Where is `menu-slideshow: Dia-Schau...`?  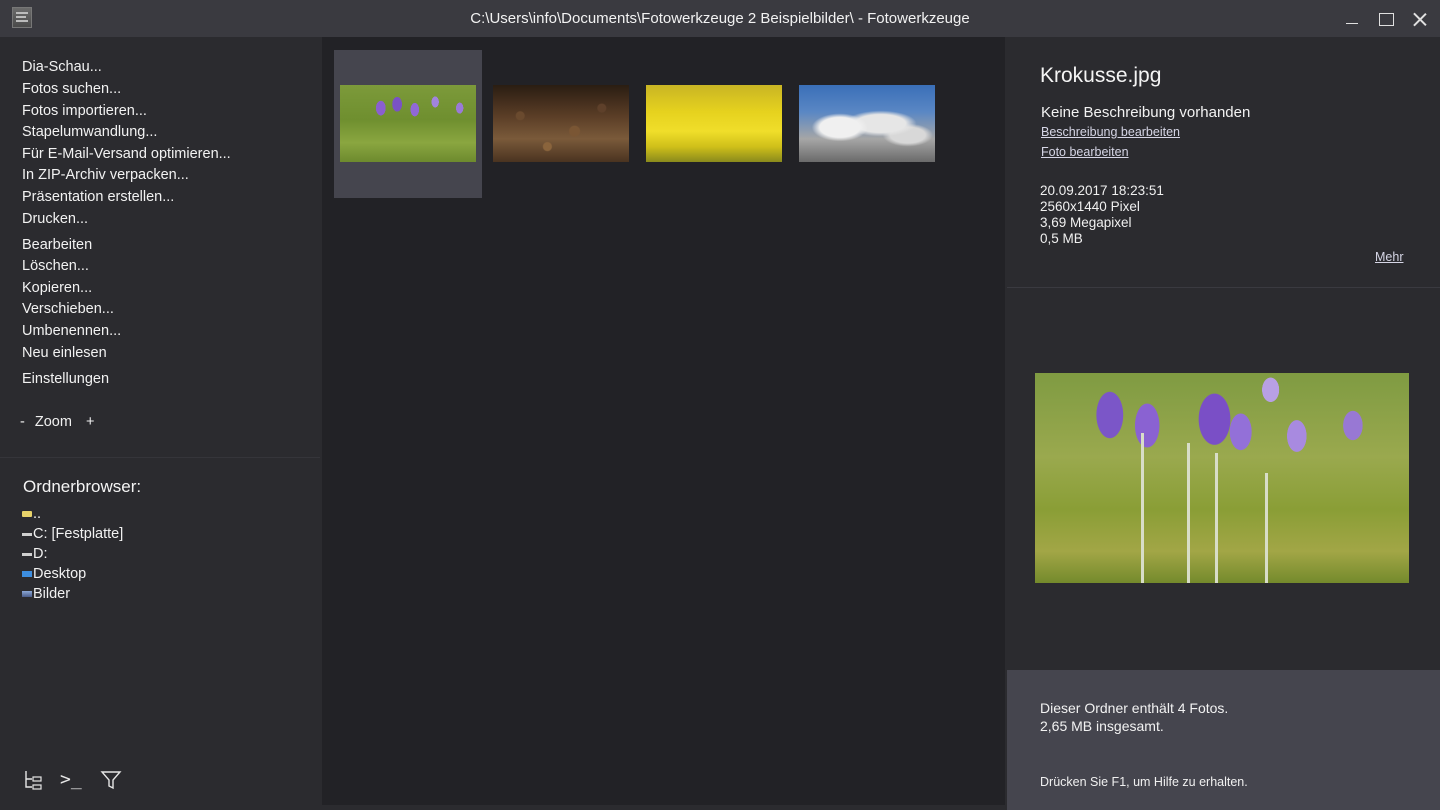 menu-slideshow: Dia-Schau... is located at coordinates (62, 67).